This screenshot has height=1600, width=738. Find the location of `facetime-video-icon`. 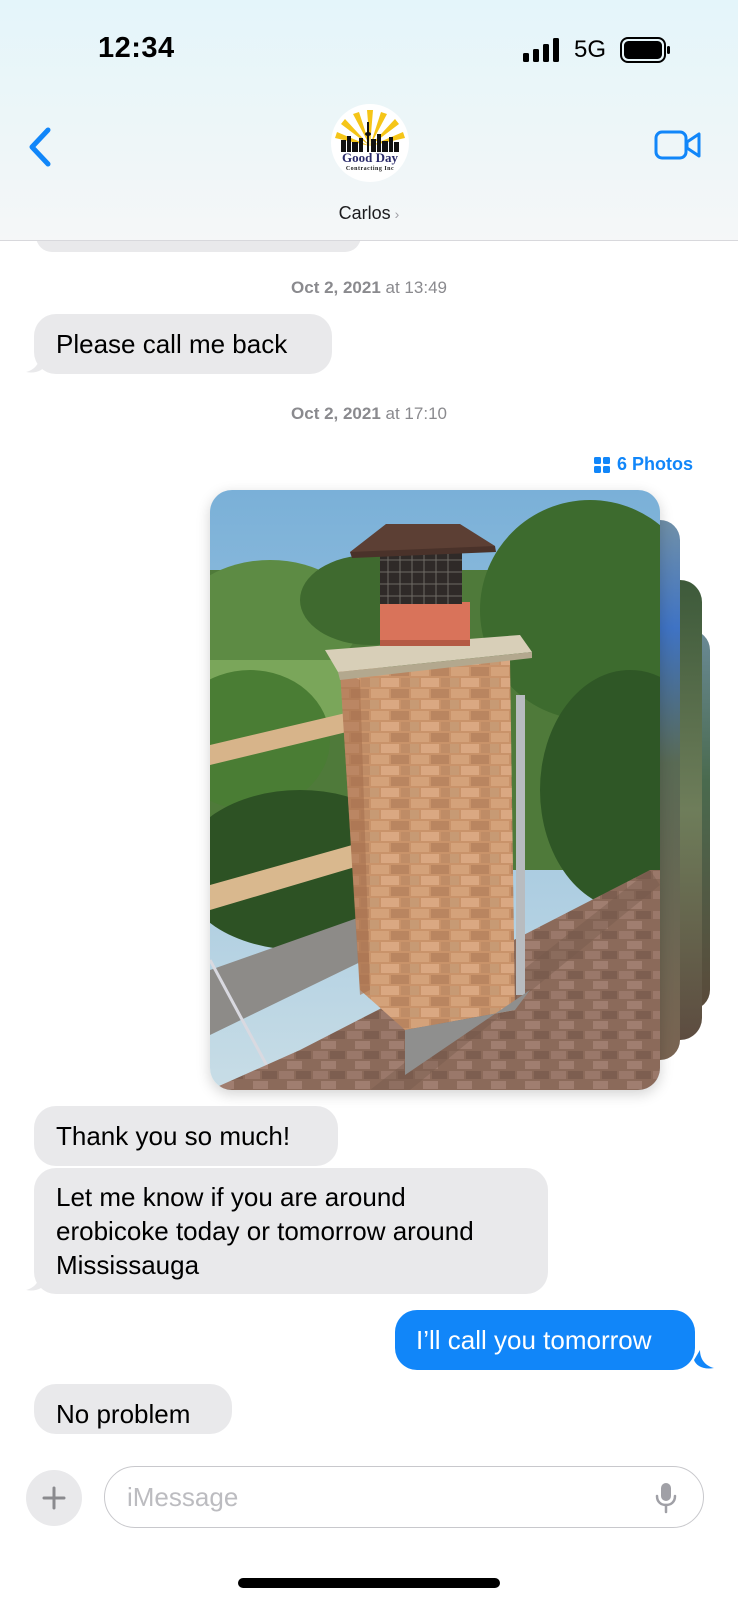

facetime-video-icon is located at coordinates (678, 145).